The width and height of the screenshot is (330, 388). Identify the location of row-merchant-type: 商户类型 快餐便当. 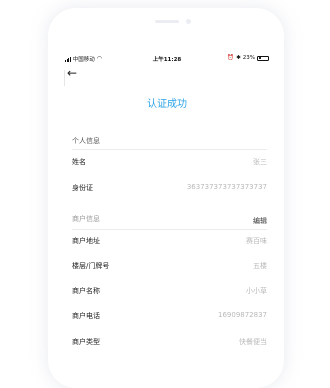
(169, 344).